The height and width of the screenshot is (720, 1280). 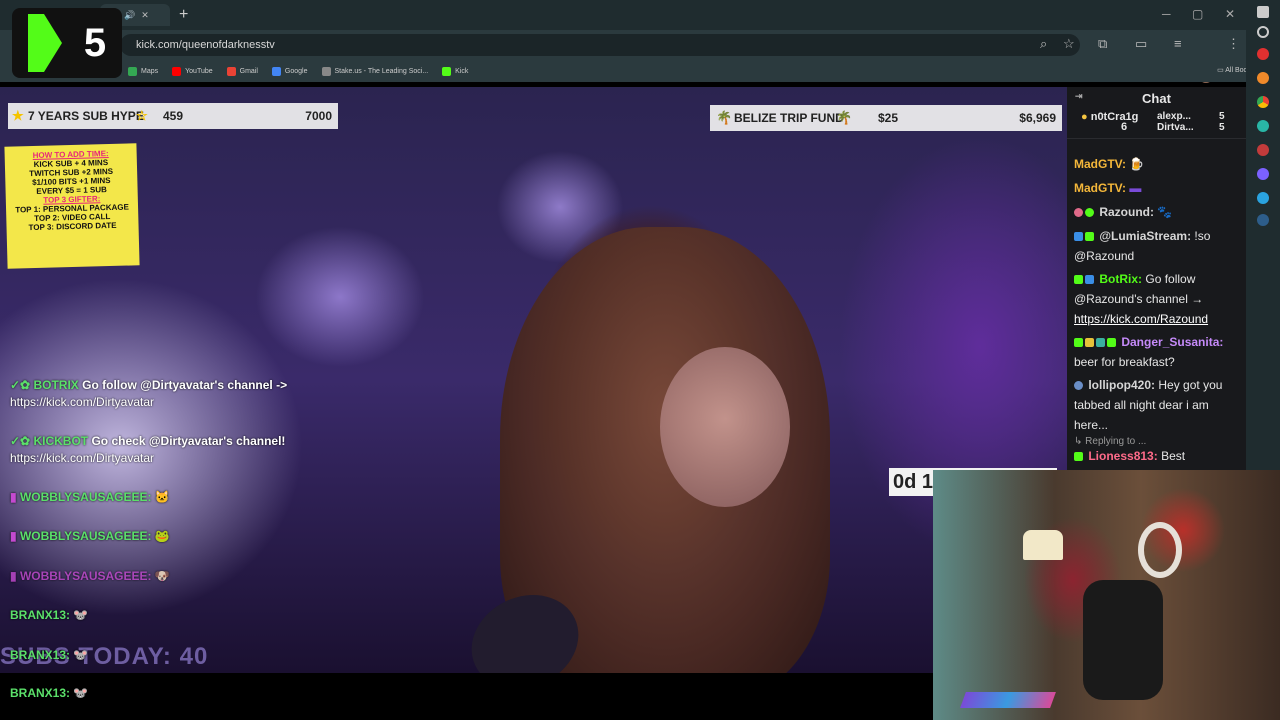 What do you see at coordinates (1100, 342) in the screenshot?
I see `og-badge-icon` at bounding box center [1100, 342].